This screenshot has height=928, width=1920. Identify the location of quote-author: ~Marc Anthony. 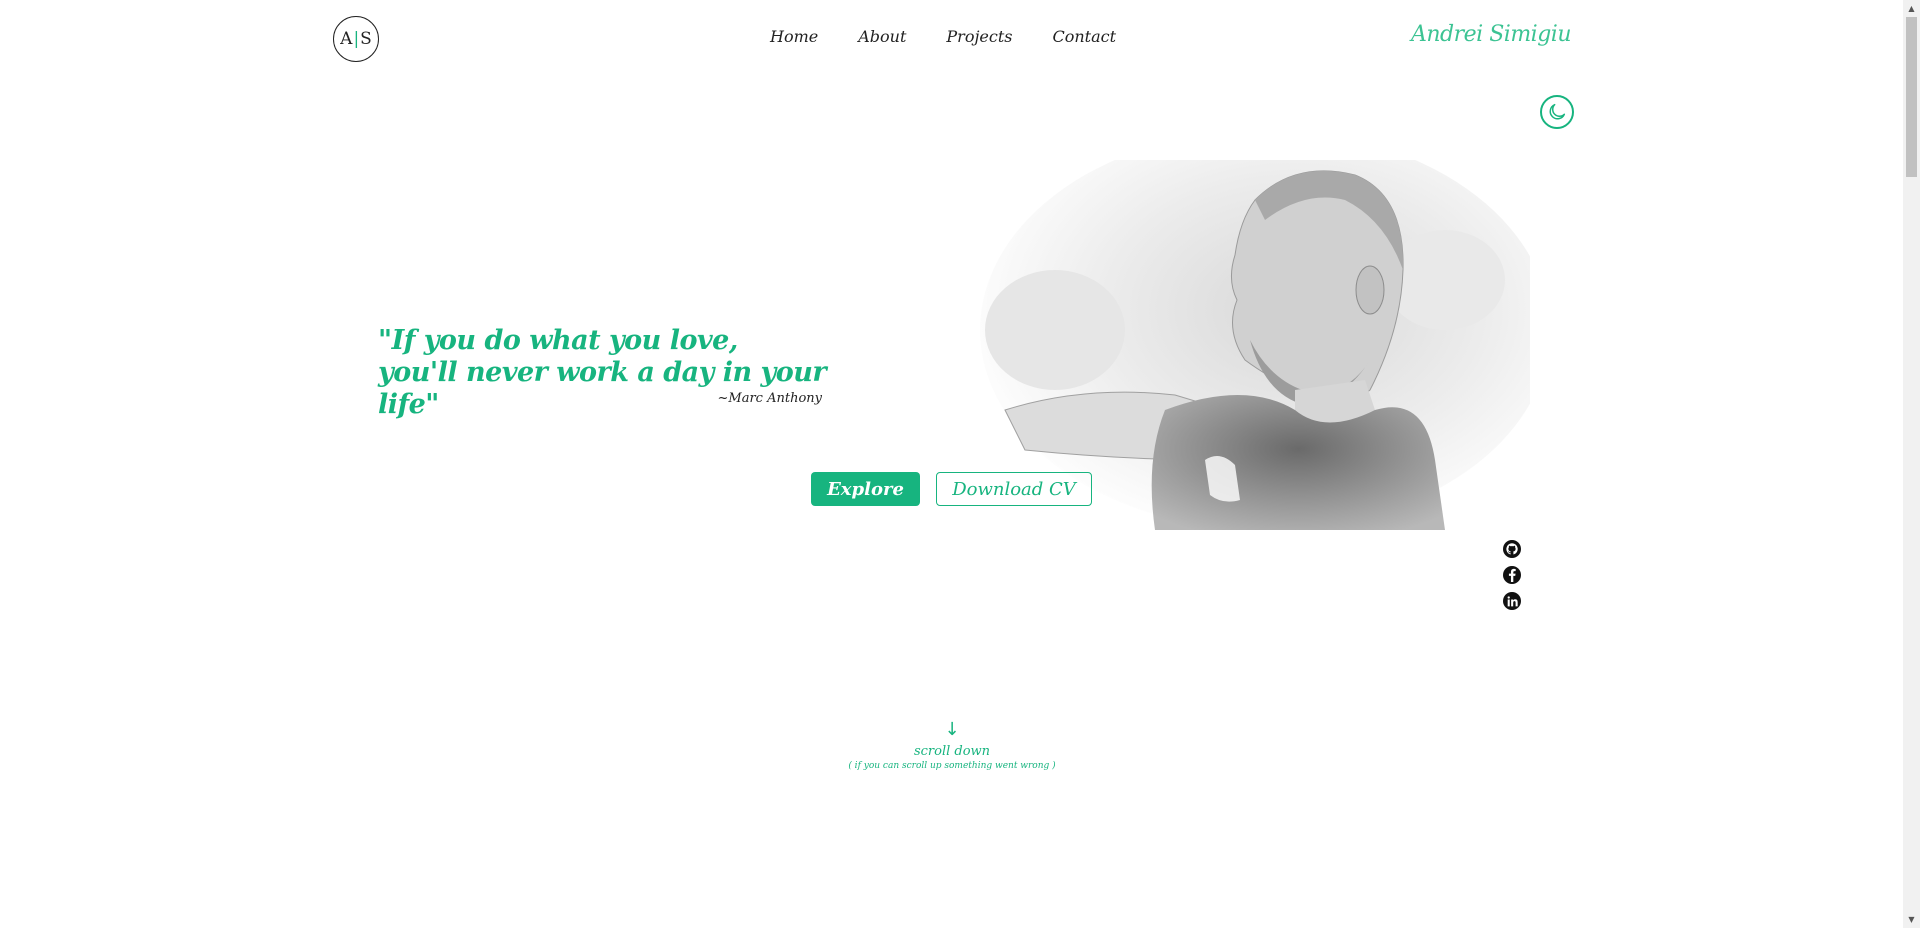
(769, 398).